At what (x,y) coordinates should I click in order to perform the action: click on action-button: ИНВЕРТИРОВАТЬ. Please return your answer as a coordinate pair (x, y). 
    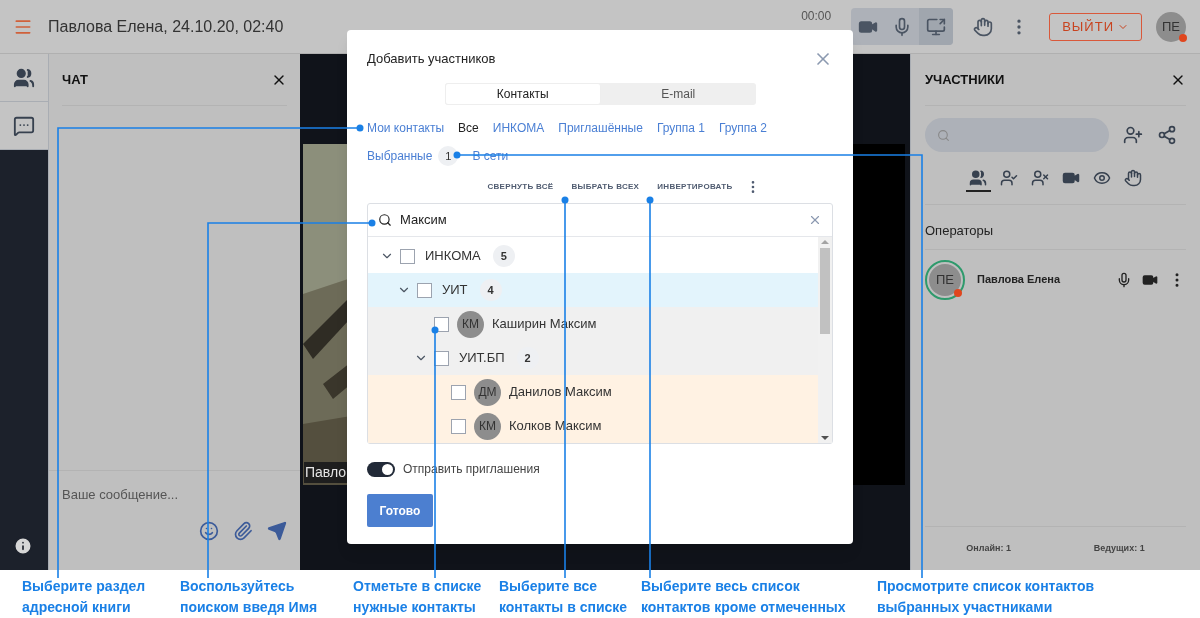
    Looking at the image, I should click on (695, 187).